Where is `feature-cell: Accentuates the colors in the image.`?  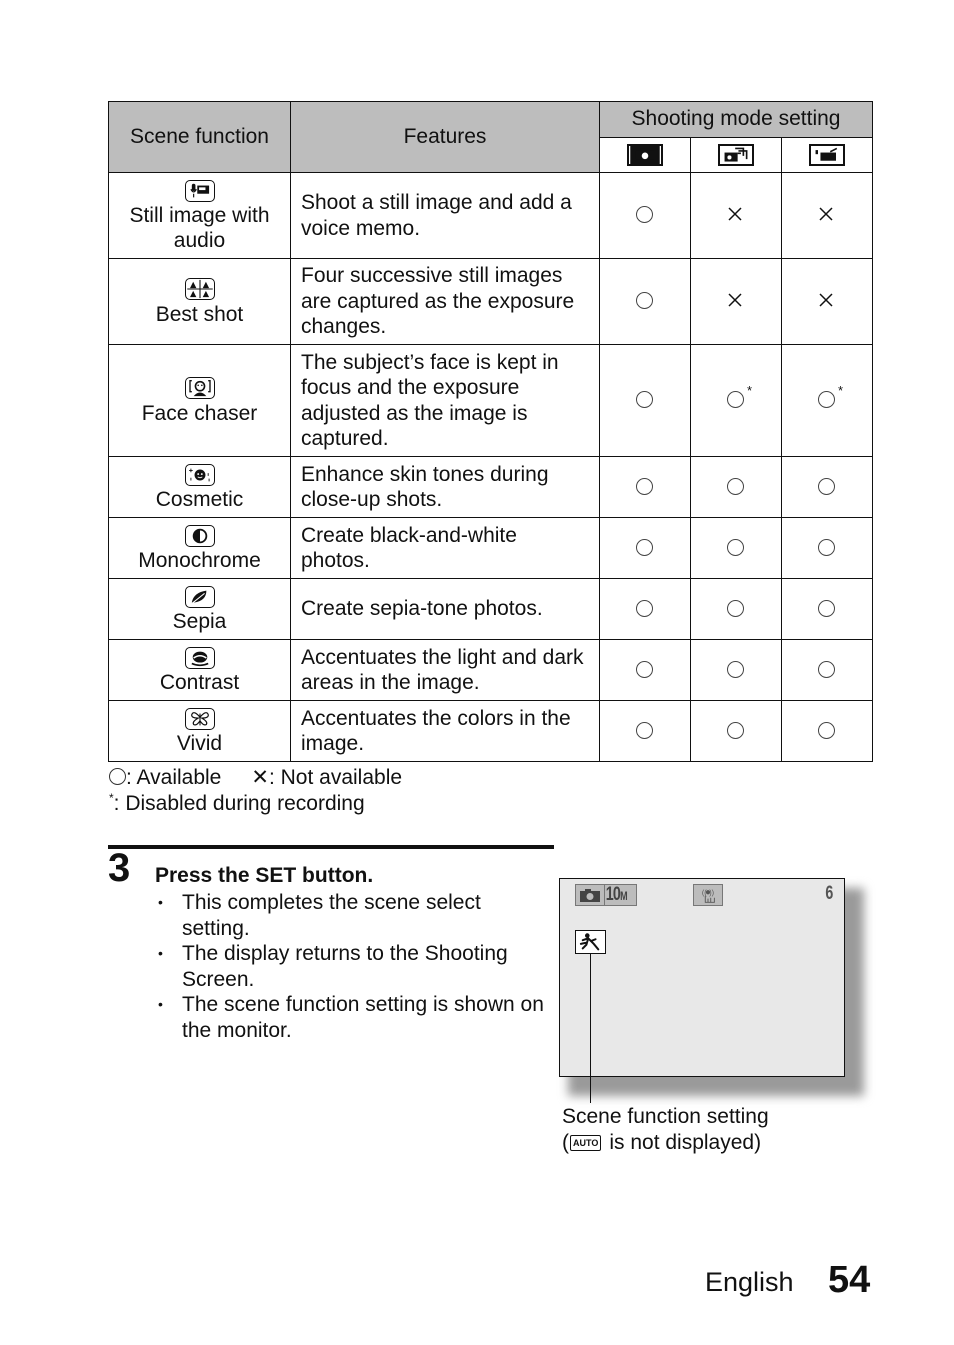
feature-cell: Accentuates the colors in the image. is located at coordinates (445, 731).